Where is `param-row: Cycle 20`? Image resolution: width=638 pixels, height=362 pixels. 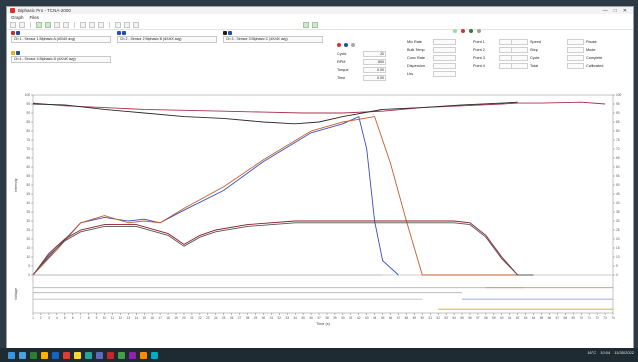
param-row: Cycle 20 is located at coordinates (361, 54).